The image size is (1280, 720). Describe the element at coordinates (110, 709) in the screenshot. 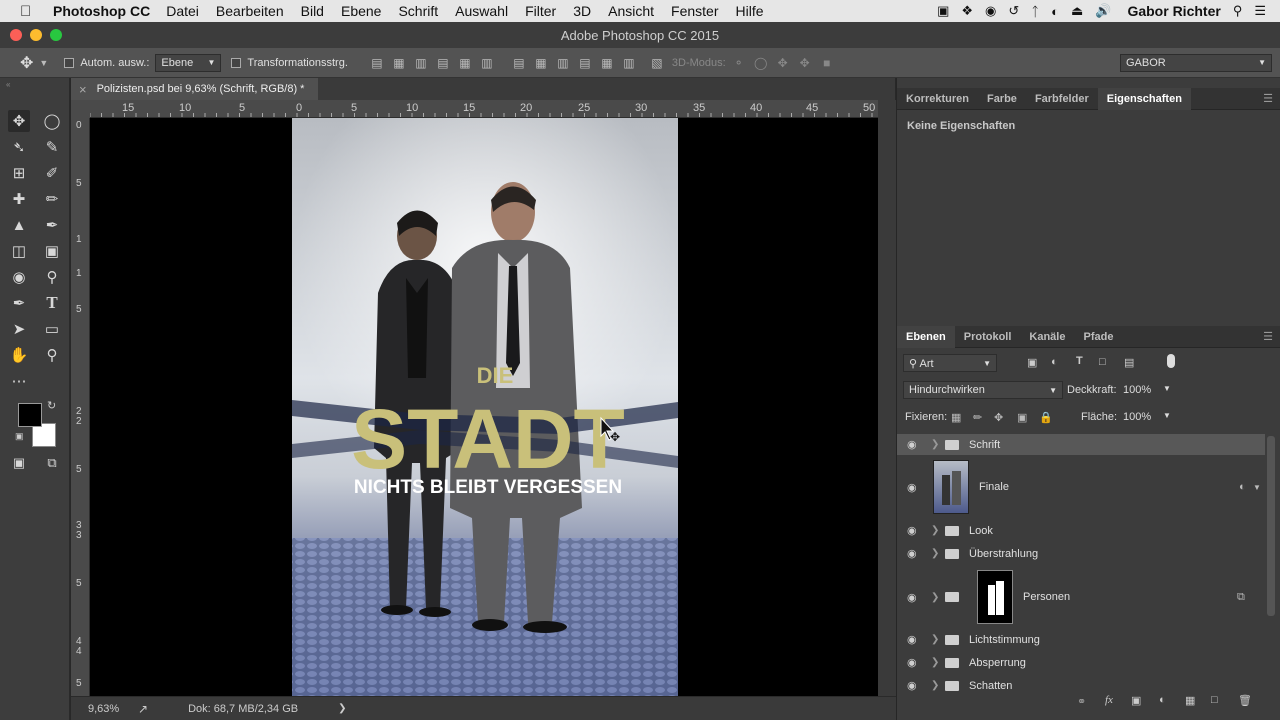

I see `zoom-level: 9,63%` at that location.